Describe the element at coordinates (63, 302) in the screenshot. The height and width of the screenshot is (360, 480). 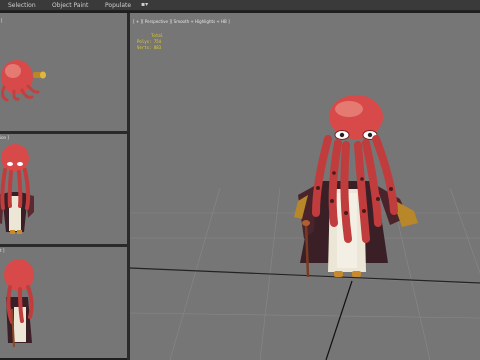
I see `viewport-bottom-left: t ]` at that location.